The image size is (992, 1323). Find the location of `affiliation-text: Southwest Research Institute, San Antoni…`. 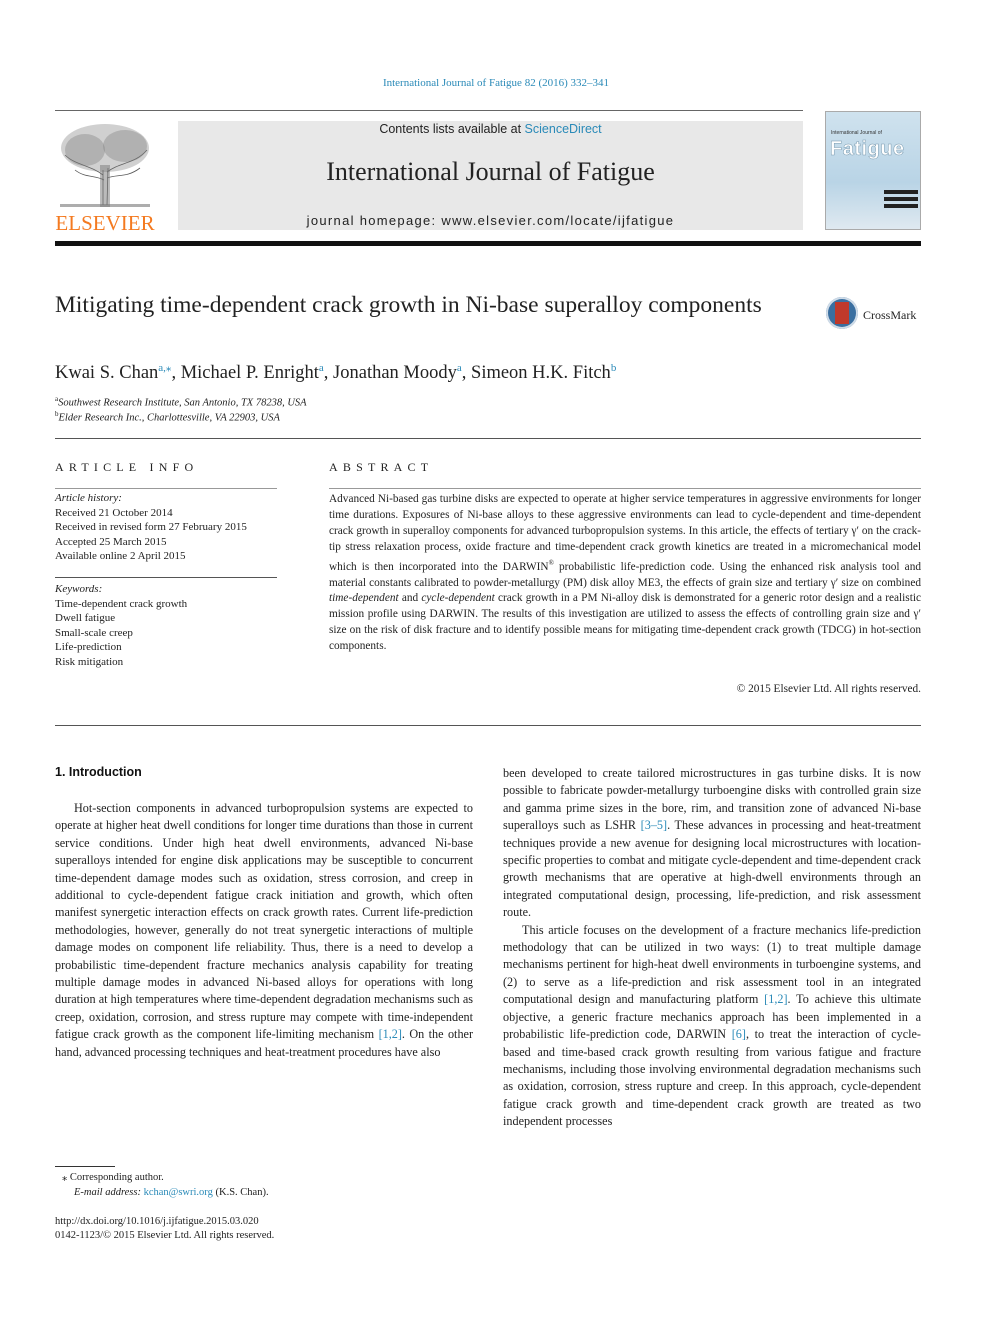

affiliation-text: Southwest Research Institute, San Antoni… is located at coordinates (182, 403).